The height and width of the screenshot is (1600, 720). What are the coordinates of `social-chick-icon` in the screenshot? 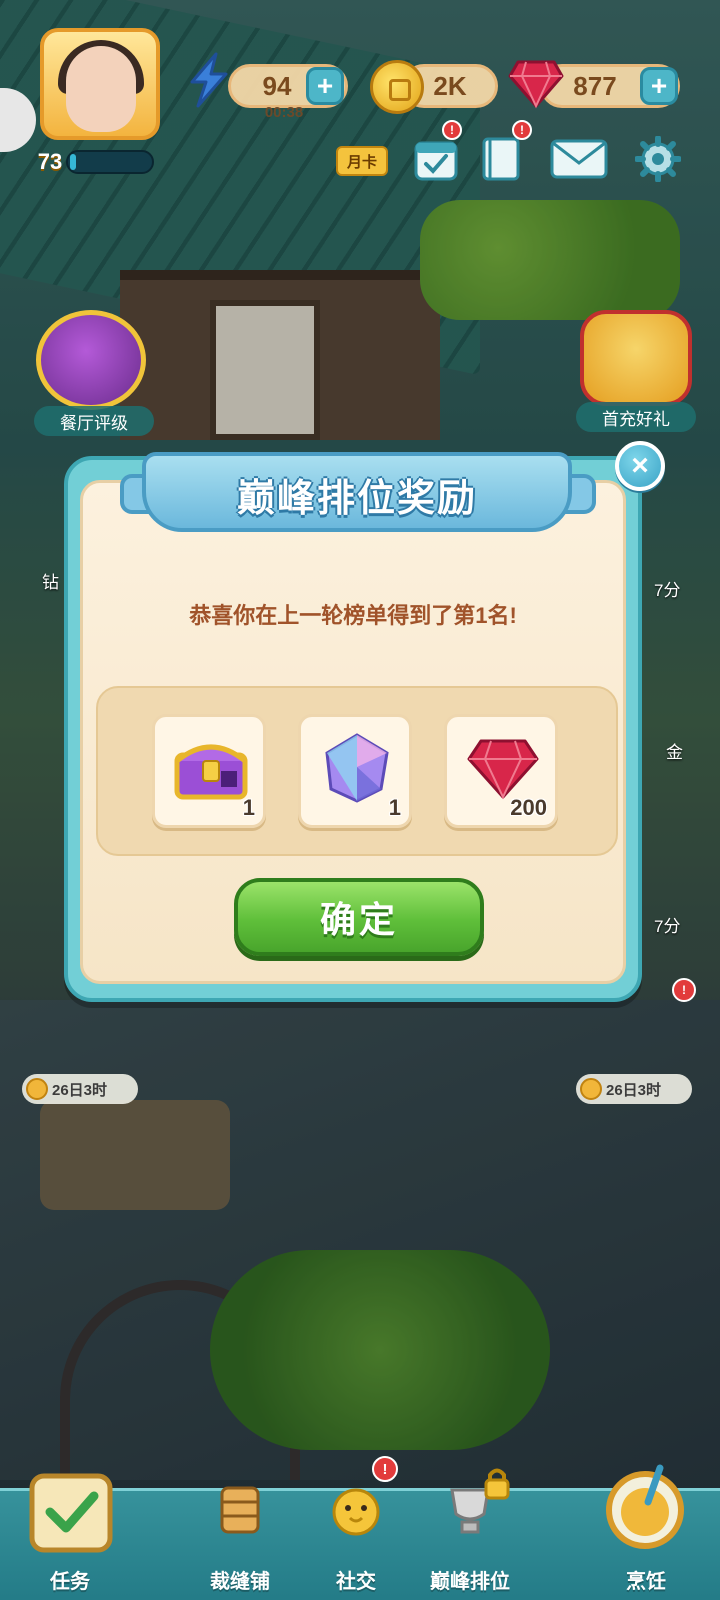 It's located at (356, 1512).